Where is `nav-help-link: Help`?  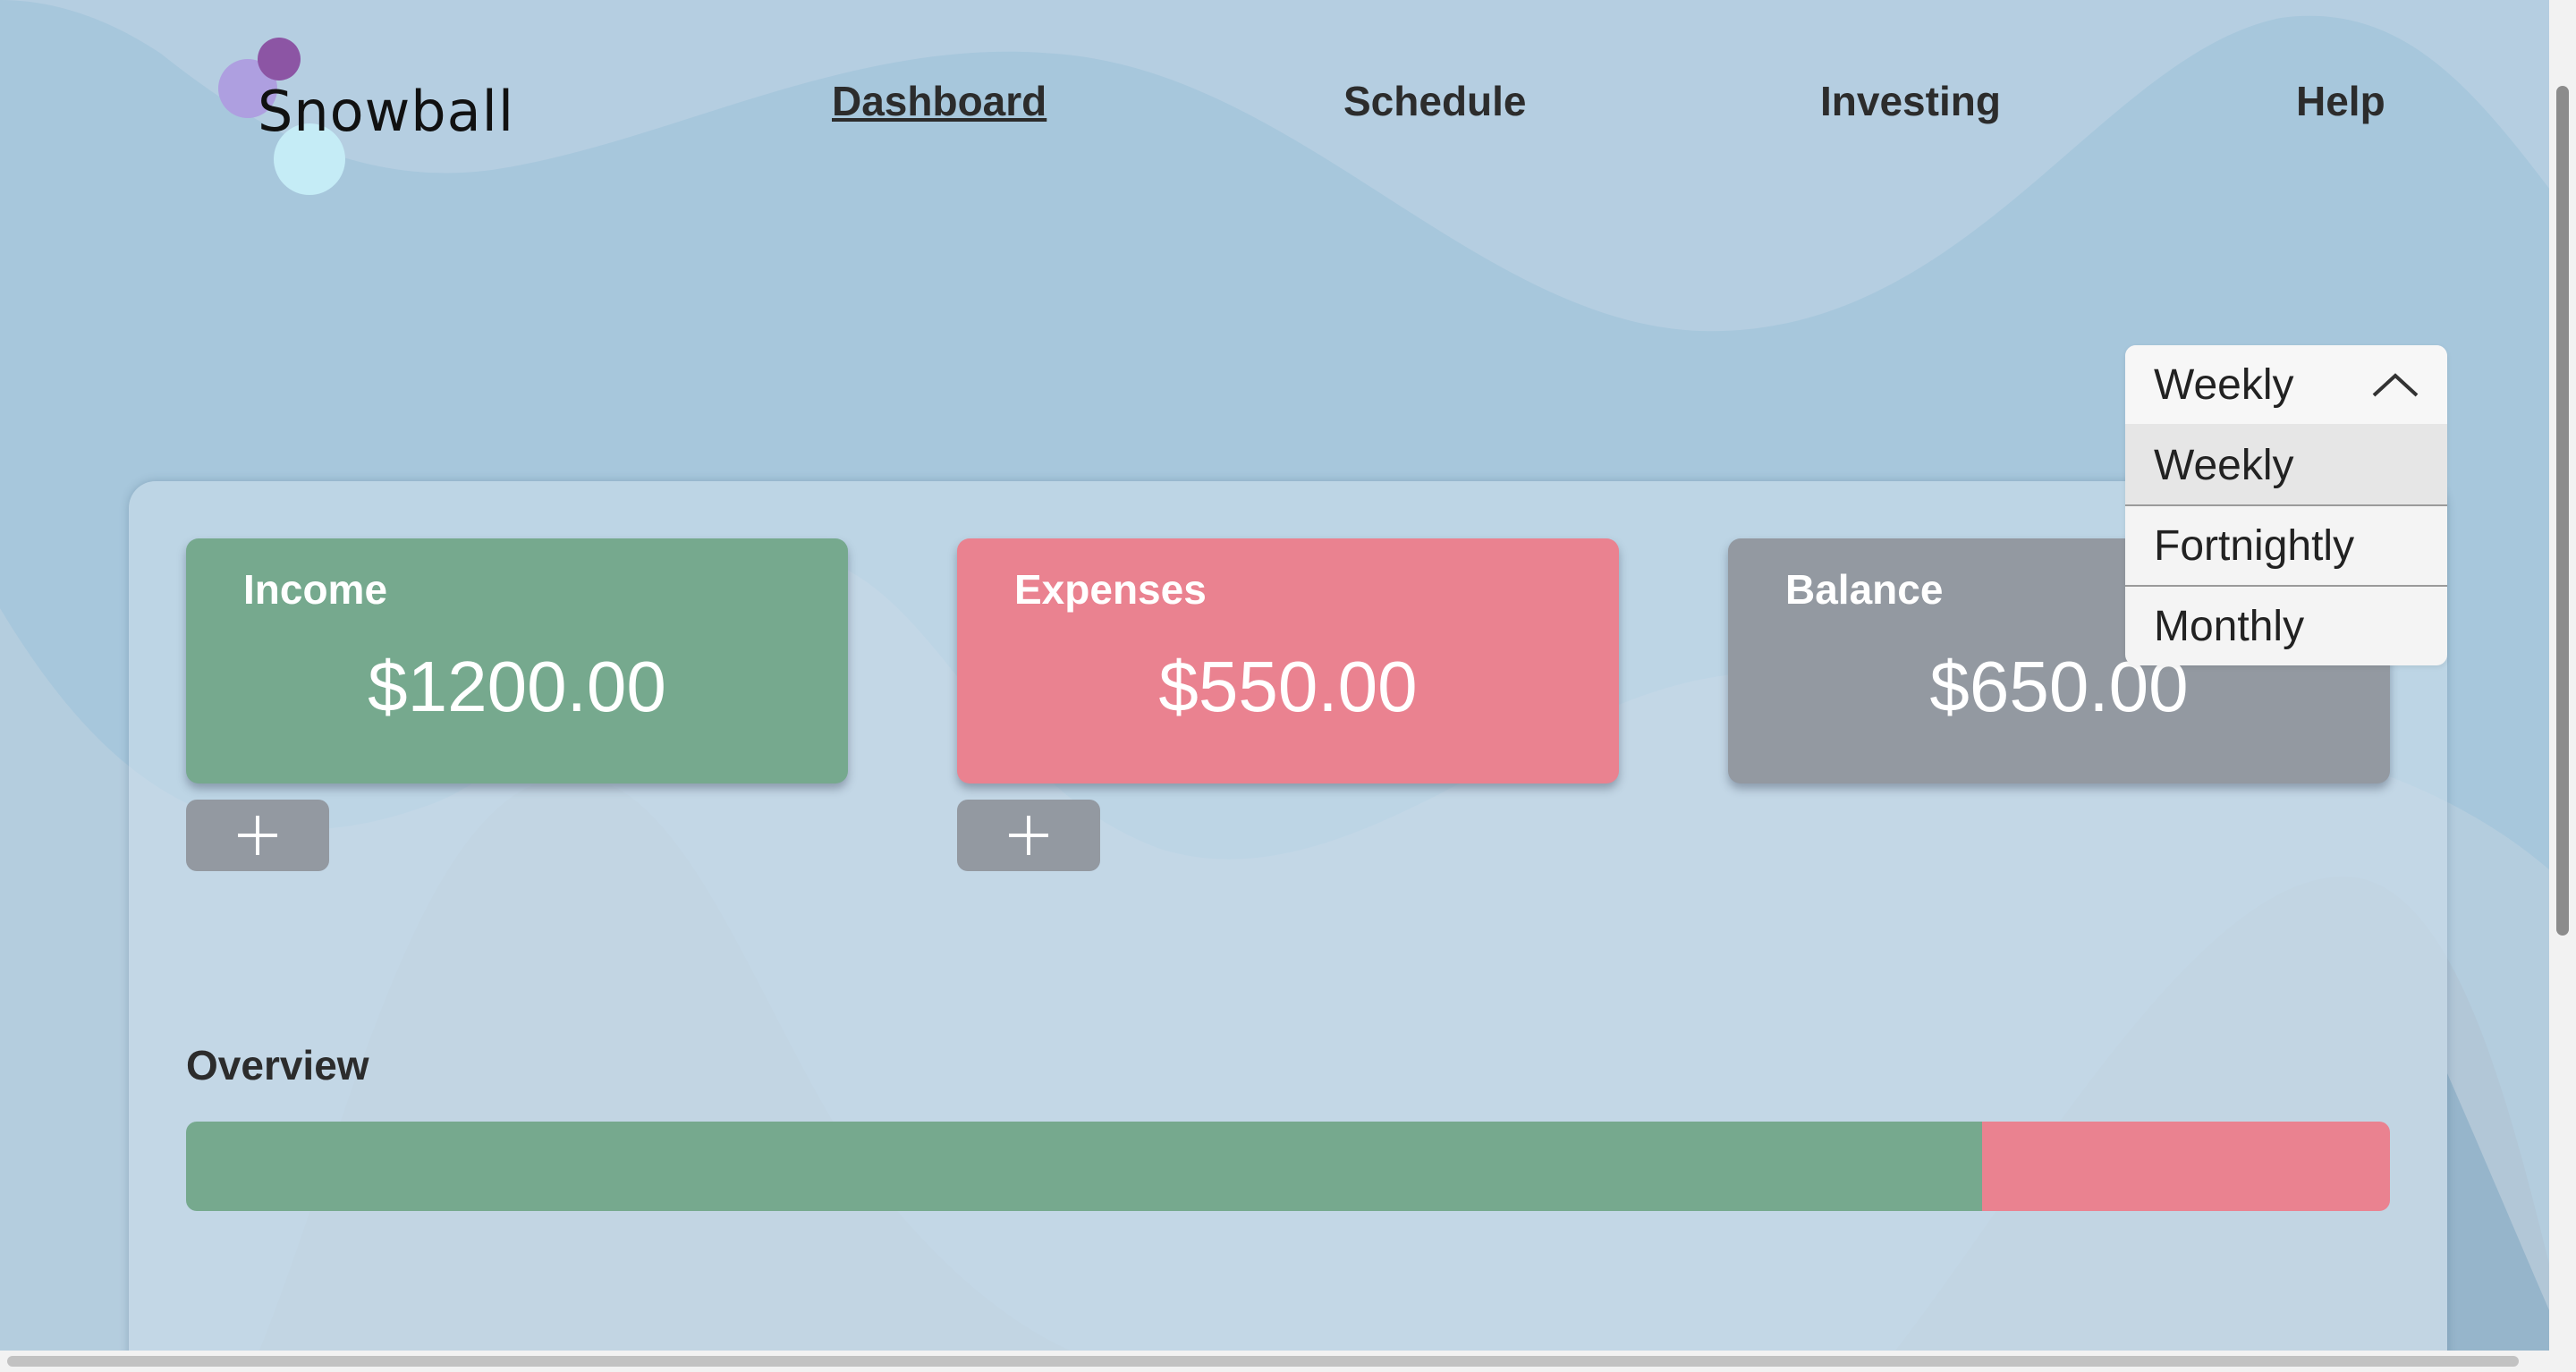 nav-help-link: Help is located at coordinates (2340, 101).